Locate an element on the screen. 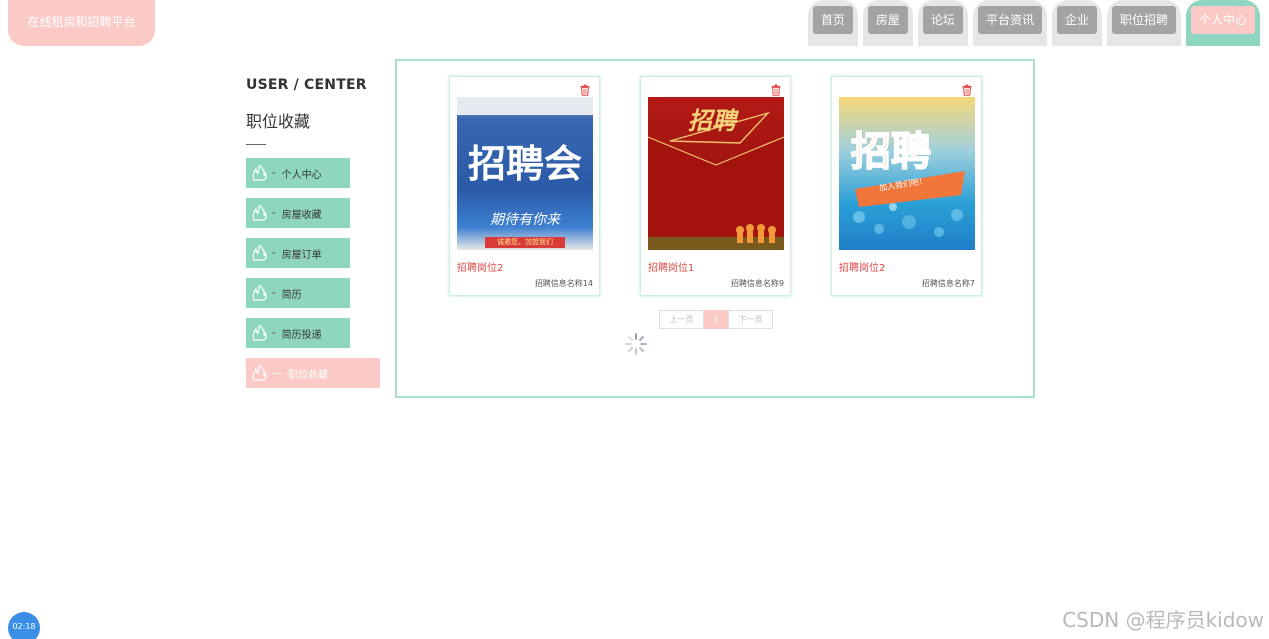 The image size is (1269, 639). next-page-button: 下一页 is located at coordinates (750, 319).